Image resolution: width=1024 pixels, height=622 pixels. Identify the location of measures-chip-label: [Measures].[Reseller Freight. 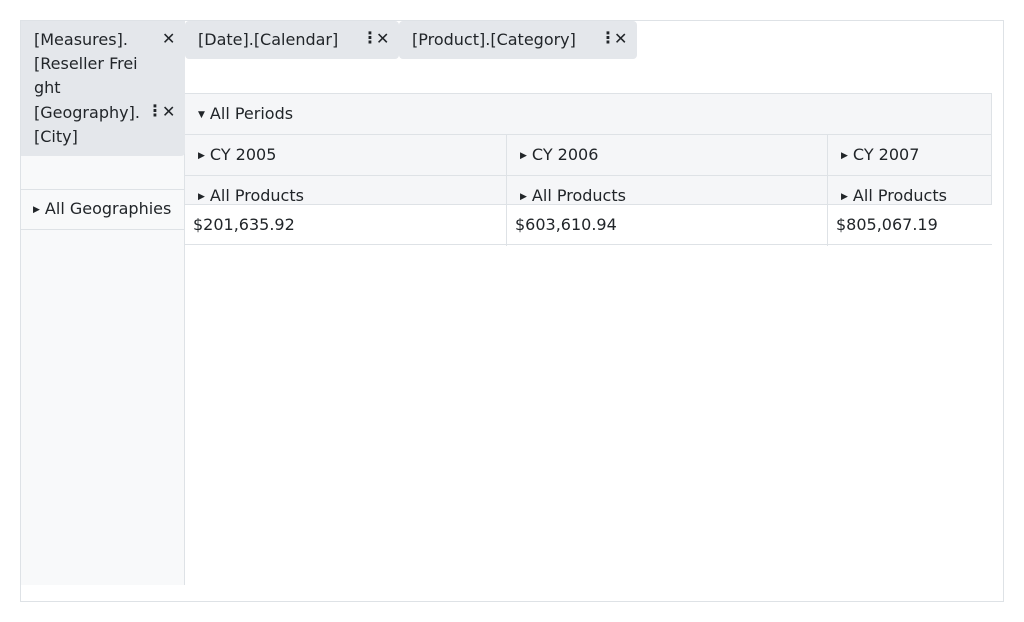
(86, 63).